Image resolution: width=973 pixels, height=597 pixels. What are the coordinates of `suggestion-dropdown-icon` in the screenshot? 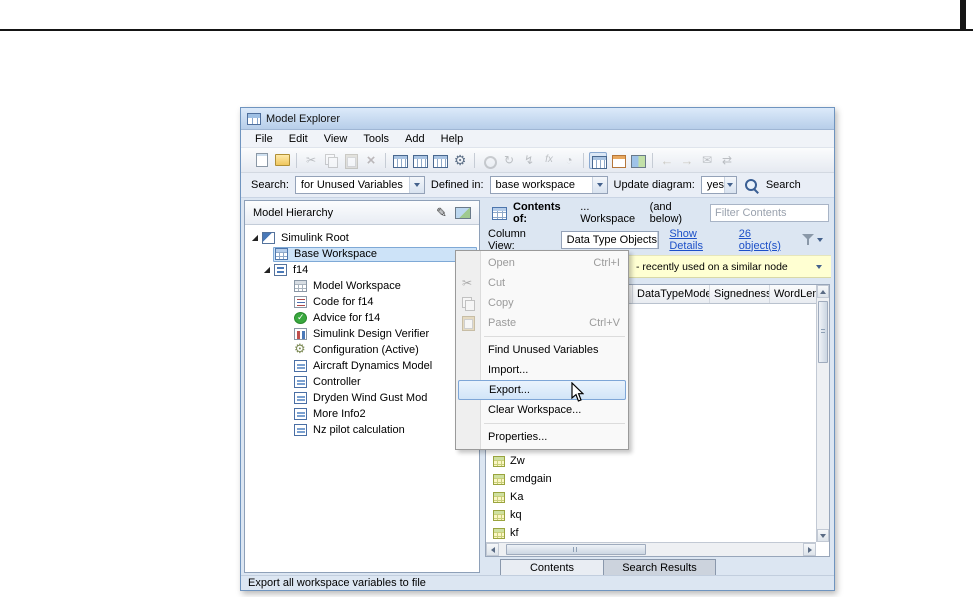 It's located at (819, 266).